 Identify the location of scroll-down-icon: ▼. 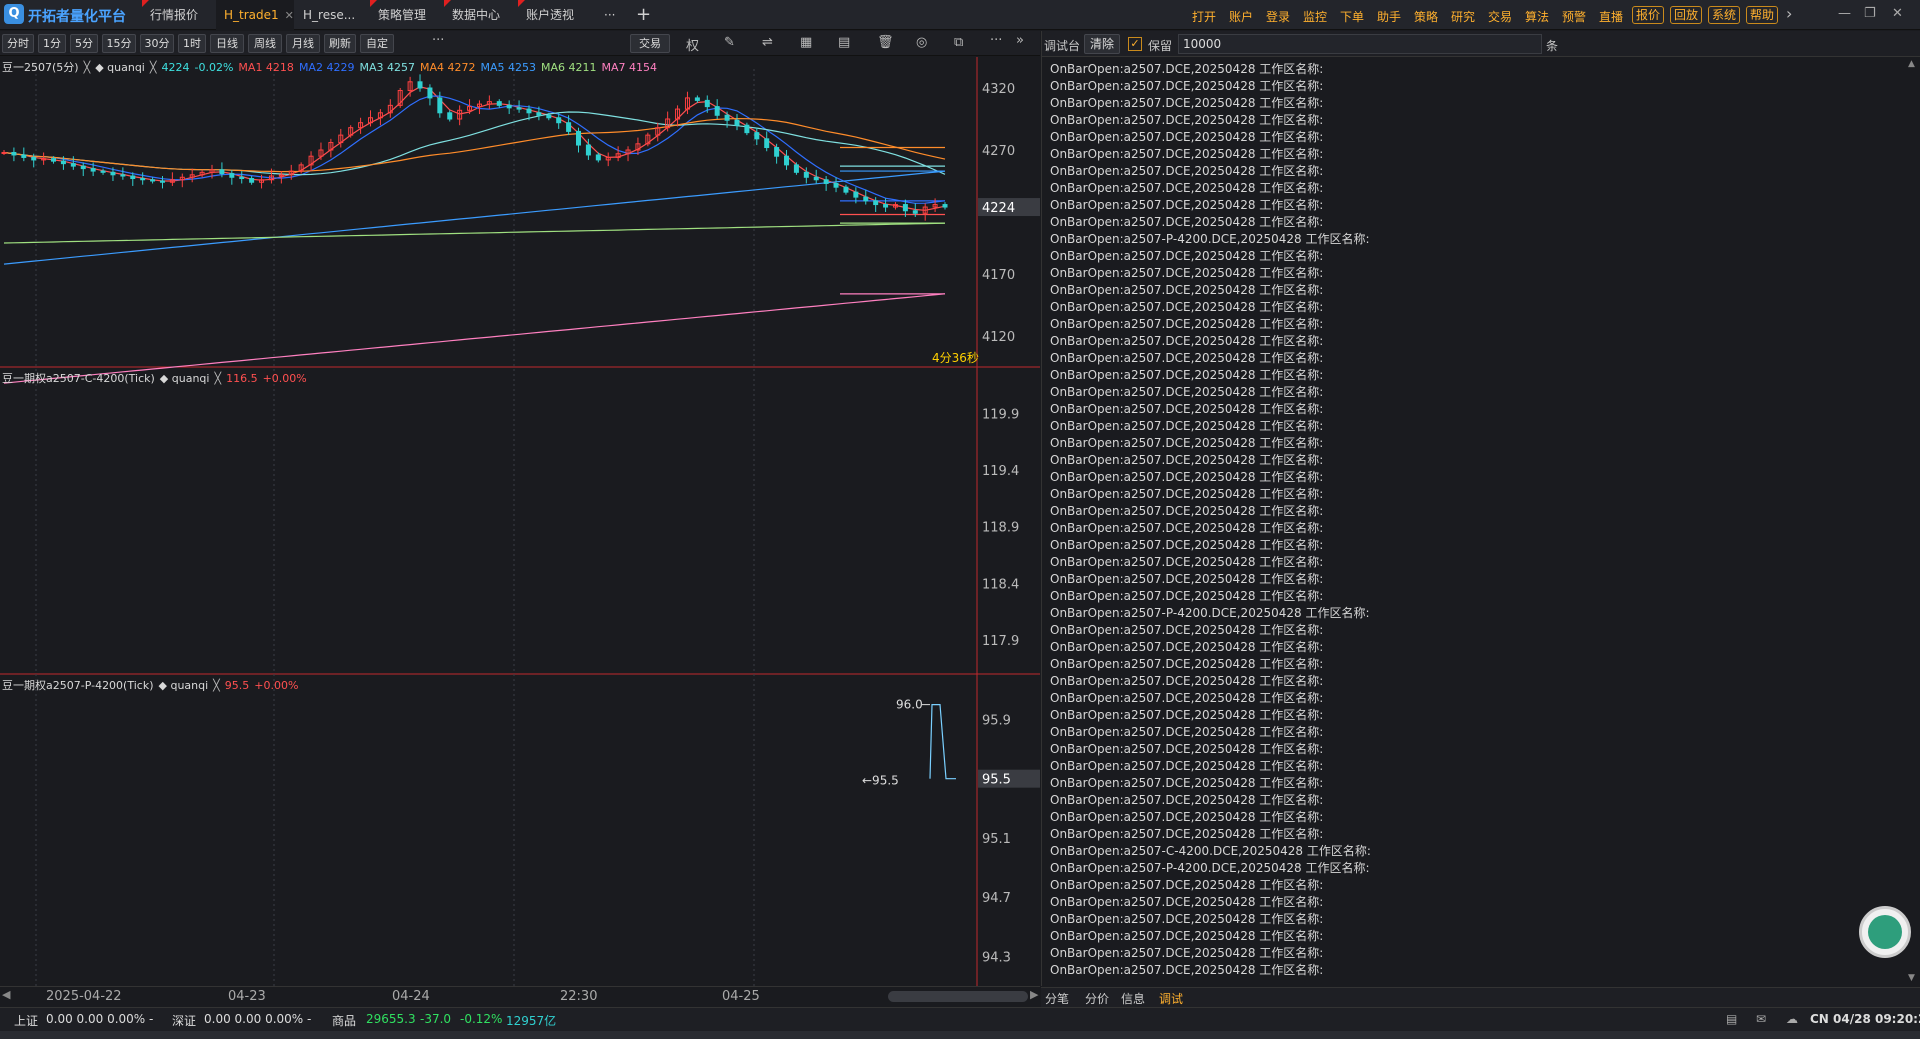
(1911, 978).